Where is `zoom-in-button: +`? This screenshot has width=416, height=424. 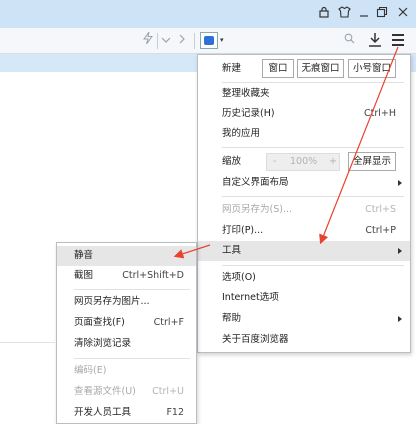
zoom-in-button: + is located at coordinates (333, 162).